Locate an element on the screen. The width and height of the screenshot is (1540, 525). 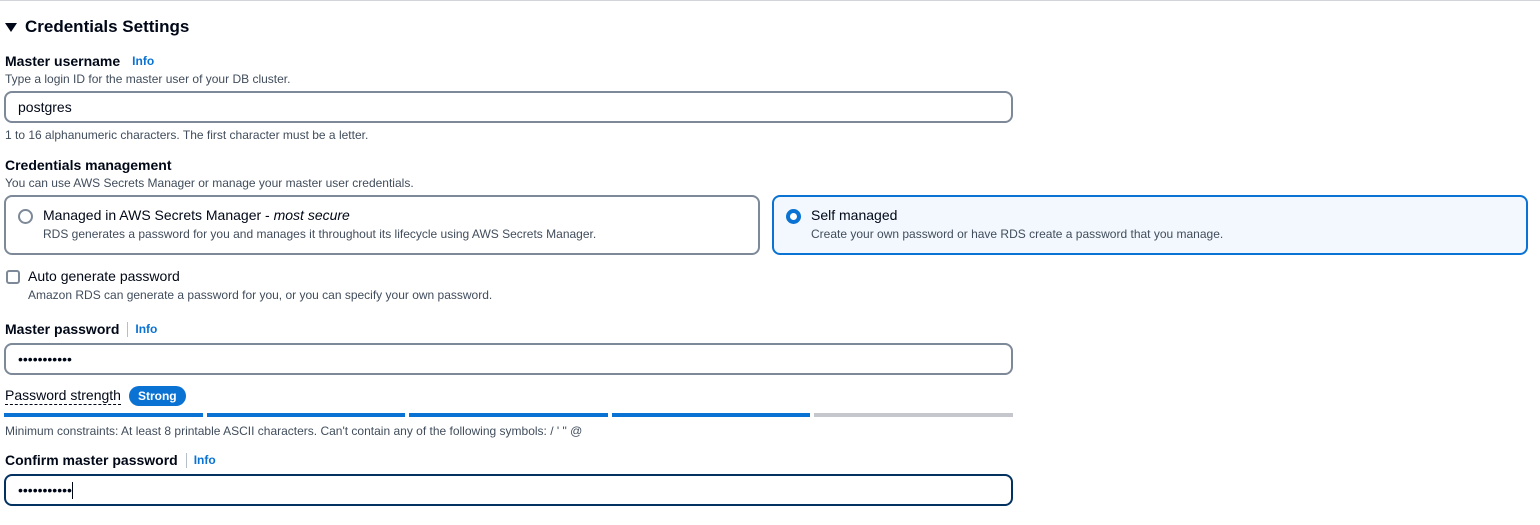
master-username-label-row: Master username Info is located at coordinates (79, 61).